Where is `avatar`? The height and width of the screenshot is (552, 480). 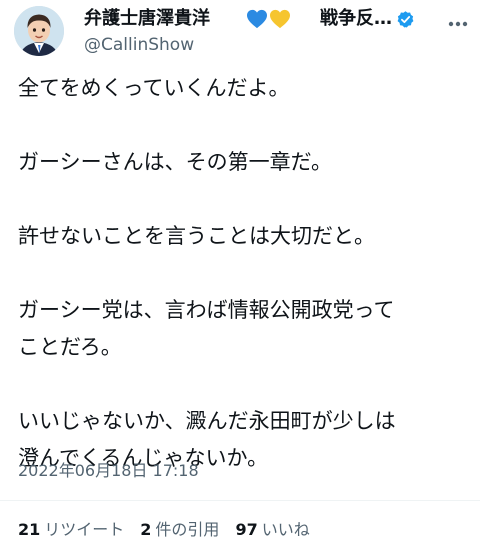 avatar is located at coordinates (39, 31).